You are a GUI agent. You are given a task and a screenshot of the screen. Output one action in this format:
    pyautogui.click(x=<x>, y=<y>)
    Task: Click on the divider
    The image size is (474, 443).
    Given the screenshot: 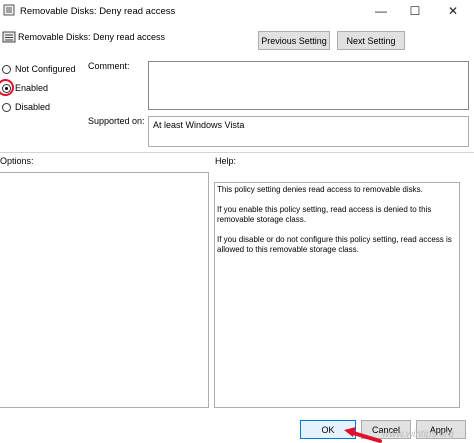 What is the action you would take?
    pyautogui.click(x=237, y=152)
    